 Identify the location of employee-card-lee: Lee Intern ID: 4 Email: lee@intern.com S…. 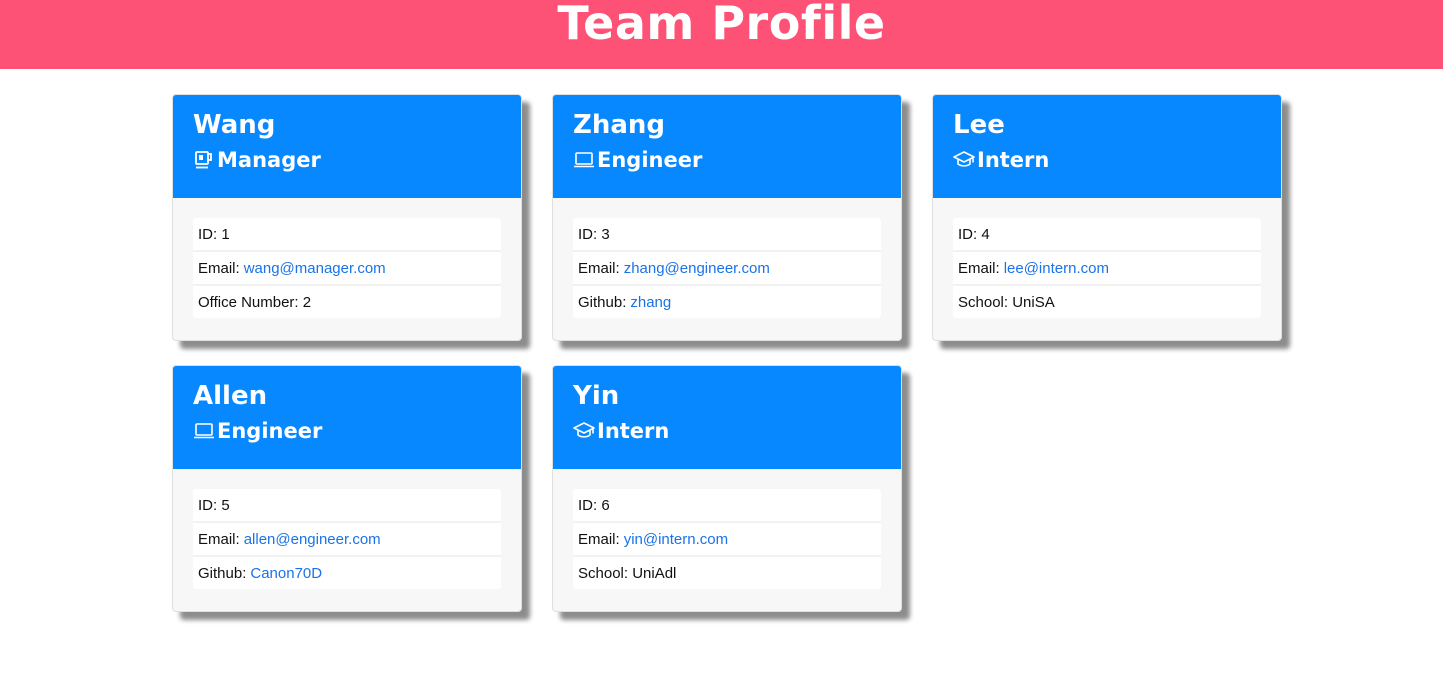
(1107, 217).